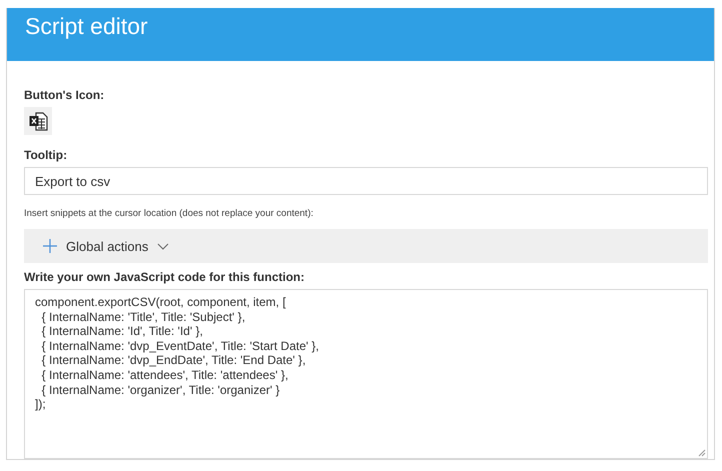 This screenshot has width=722, height=471. Describe the element at coordinates (163, 246) in the screenshot. I see `chevron-icon` at that location.